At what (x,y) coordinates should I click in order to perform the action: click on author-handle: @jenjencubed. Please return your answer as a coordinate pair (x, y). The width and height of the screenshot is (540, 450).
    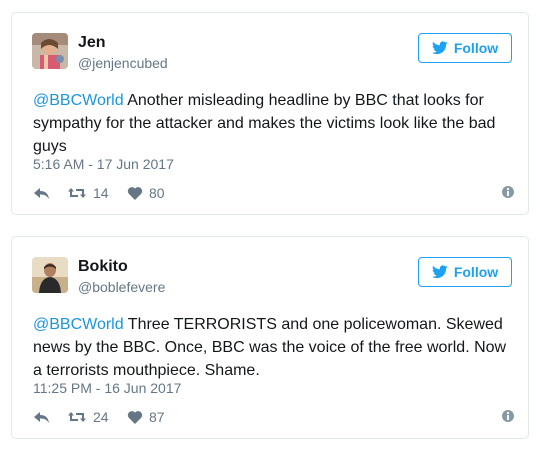
    Looking at the image, I should click on (123, 63).